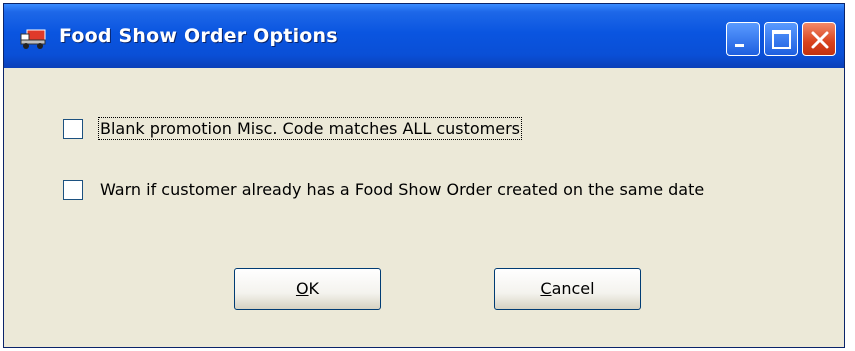 The height and width of the screenshot is (351, 855). What do you see at coordinates (573, 288) in the screenshot?
I see `cancel-label-rest: ancel` at bounding box center [573, 288].